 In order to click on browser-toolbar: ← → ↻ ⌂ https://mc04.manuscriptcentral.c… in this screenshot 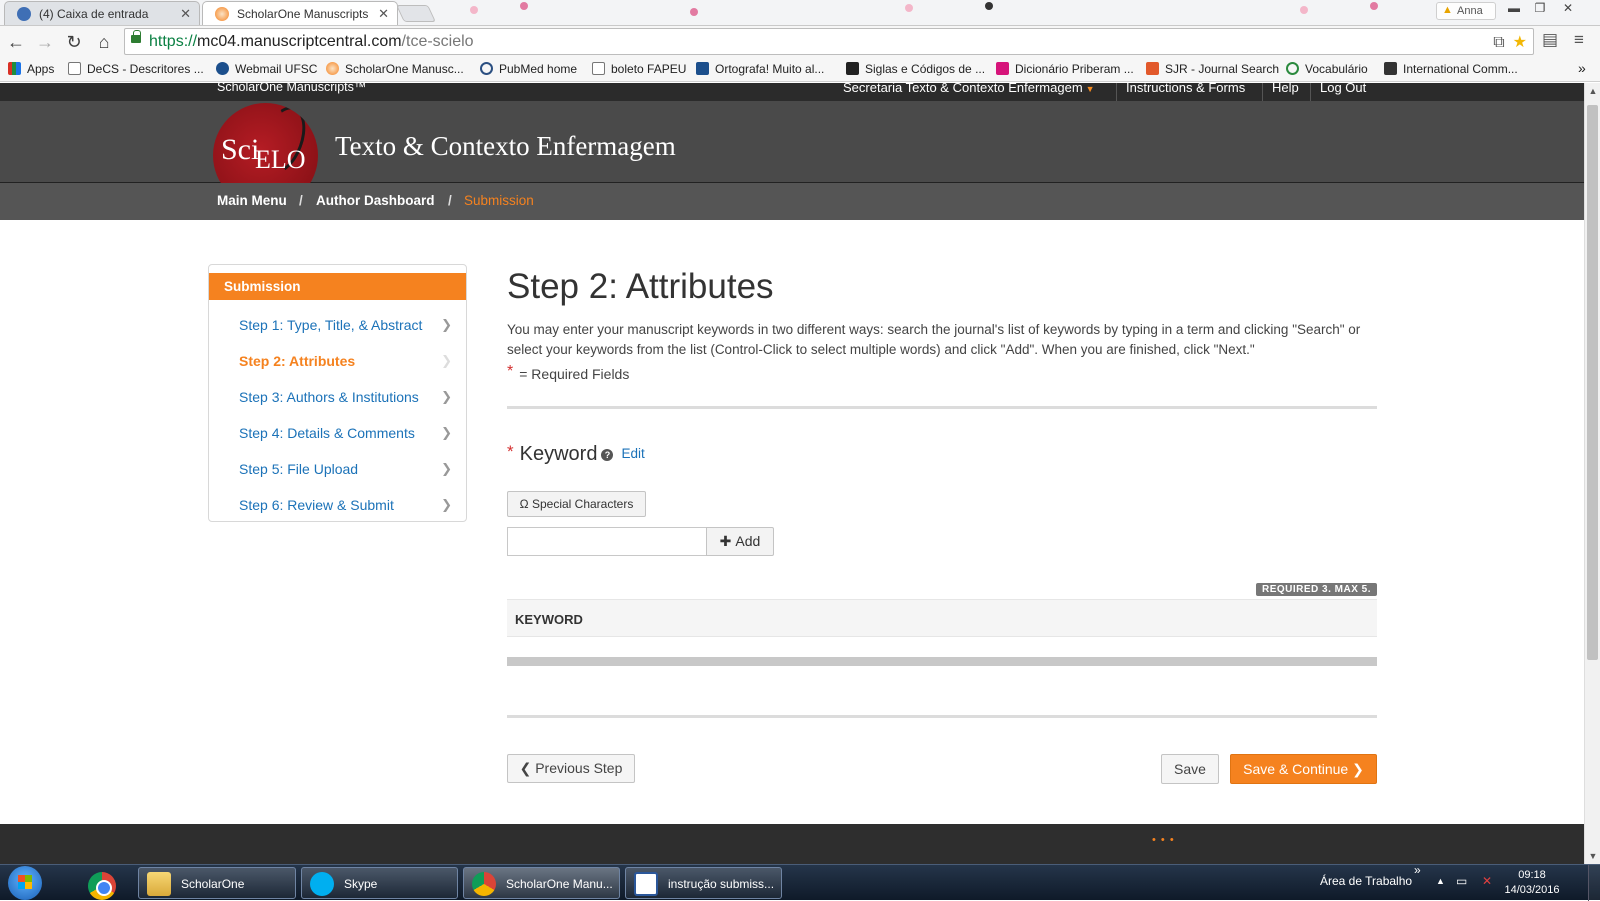, I will do `click(800, 42)`.